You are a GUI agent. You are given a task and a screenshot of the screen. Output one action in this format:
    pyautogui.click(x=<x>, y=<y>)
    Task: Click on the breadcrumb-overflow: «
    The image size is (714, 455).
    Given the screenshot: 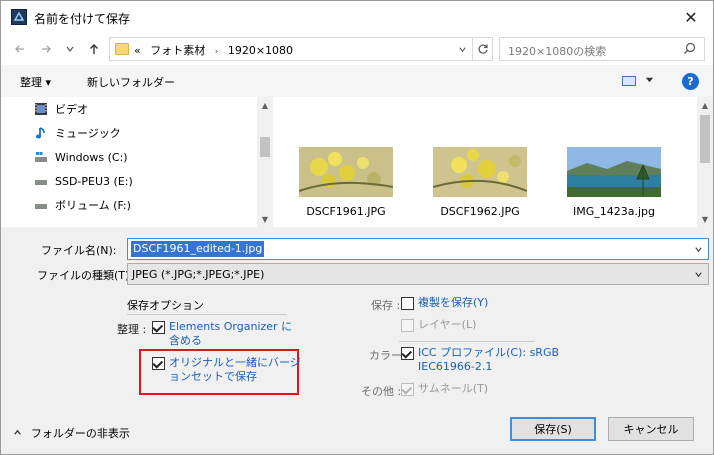 What is the action you would take?
    pyautogui.click(x=137, y=50)
    